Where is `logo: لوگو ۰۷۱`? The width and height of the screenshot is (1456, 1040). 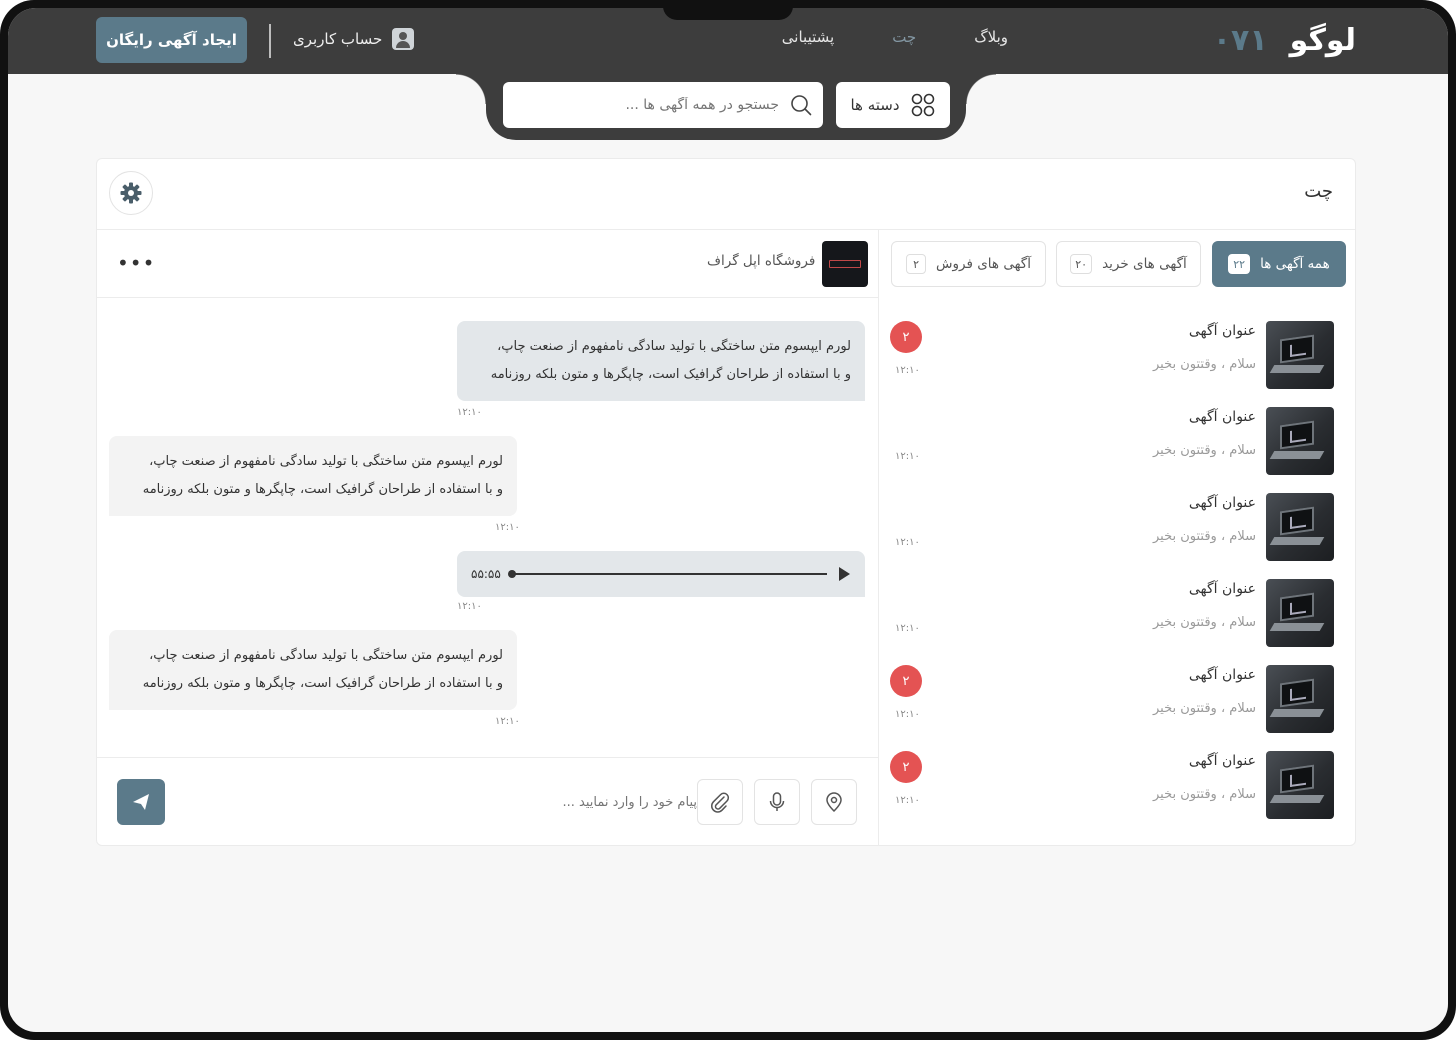
logo: لوگو ۰۷۱ is located at coordinates (1284, 40).